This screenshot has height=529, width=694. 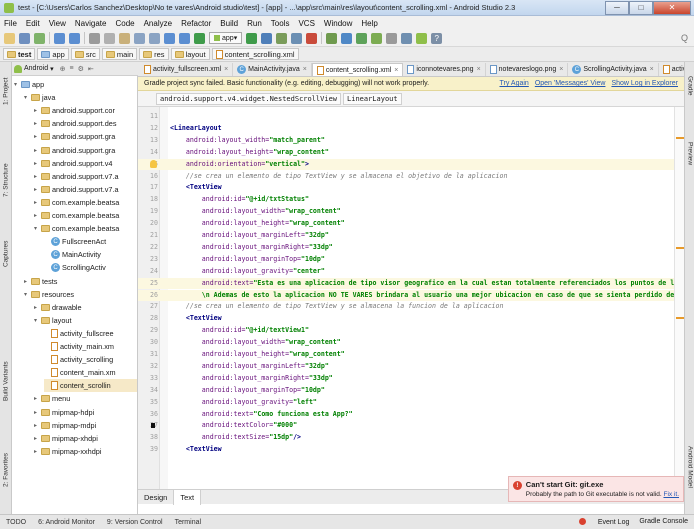 What do you see at coordinates (124, 23) in the screenshot?
I see `menu-code: Code` at bounding box center [124, 23].